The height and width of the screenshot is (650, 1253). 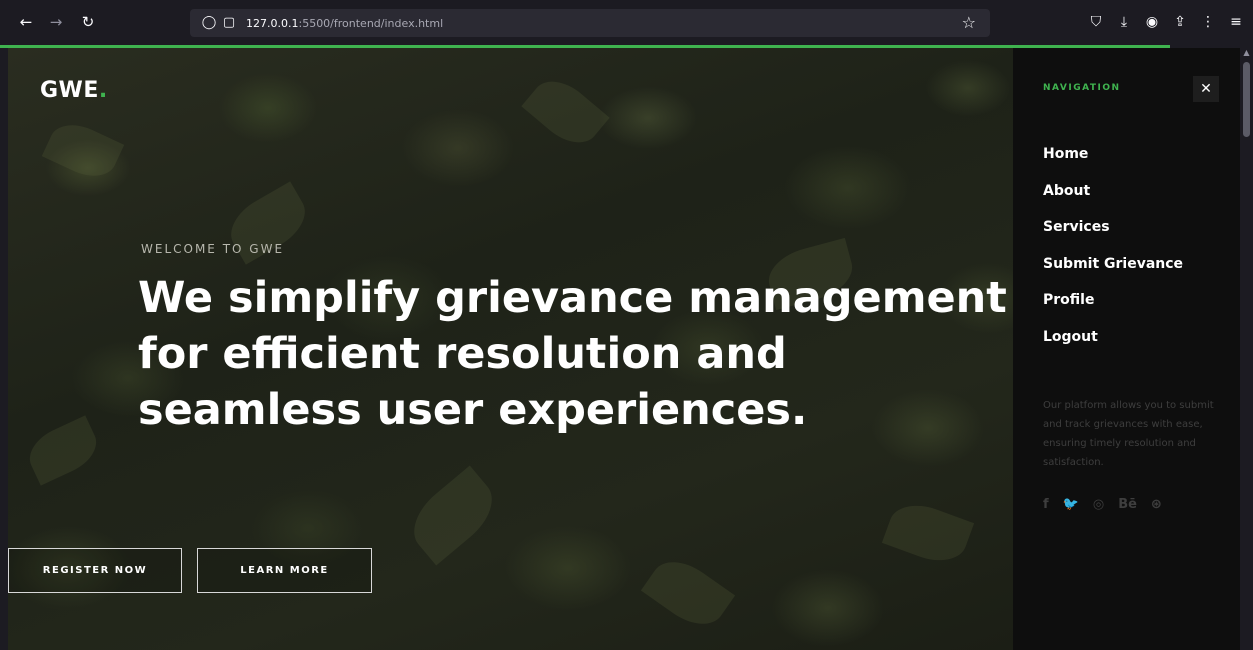 I want to click on learn-more-button: LEARN MORE, so click(x=284, y=570).